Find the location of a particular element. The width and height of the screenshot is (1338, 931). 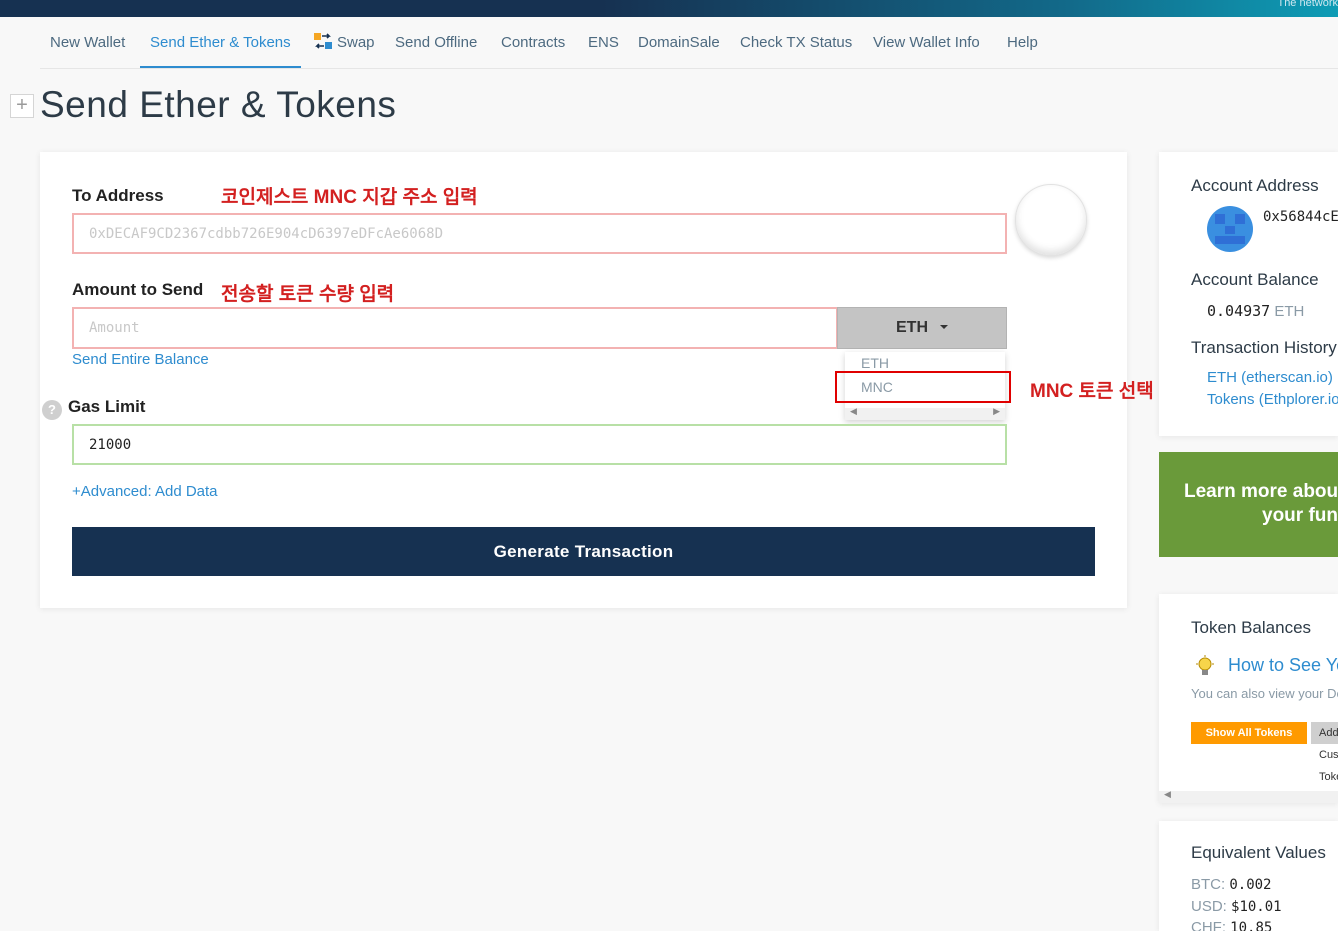

nav-swap: Swap is located at coordinates (344, 43).